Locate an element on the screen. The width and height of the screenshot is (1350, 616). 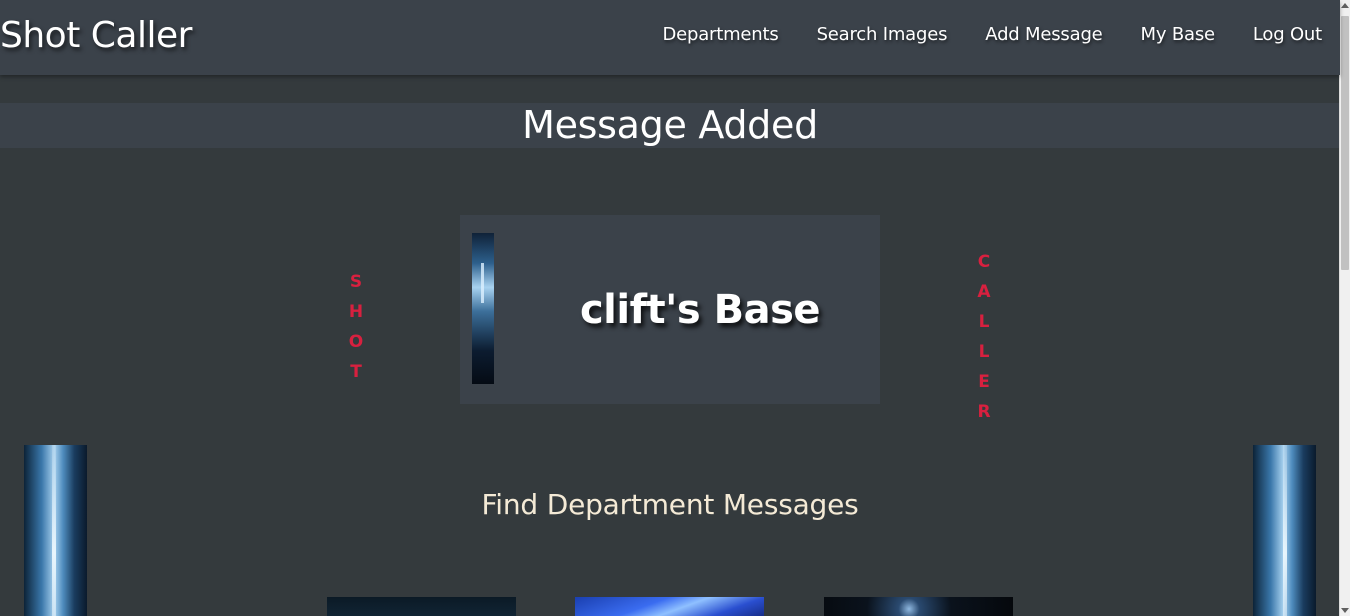
scroll-down-arrow-icon is located at coordinates (1345, 610).